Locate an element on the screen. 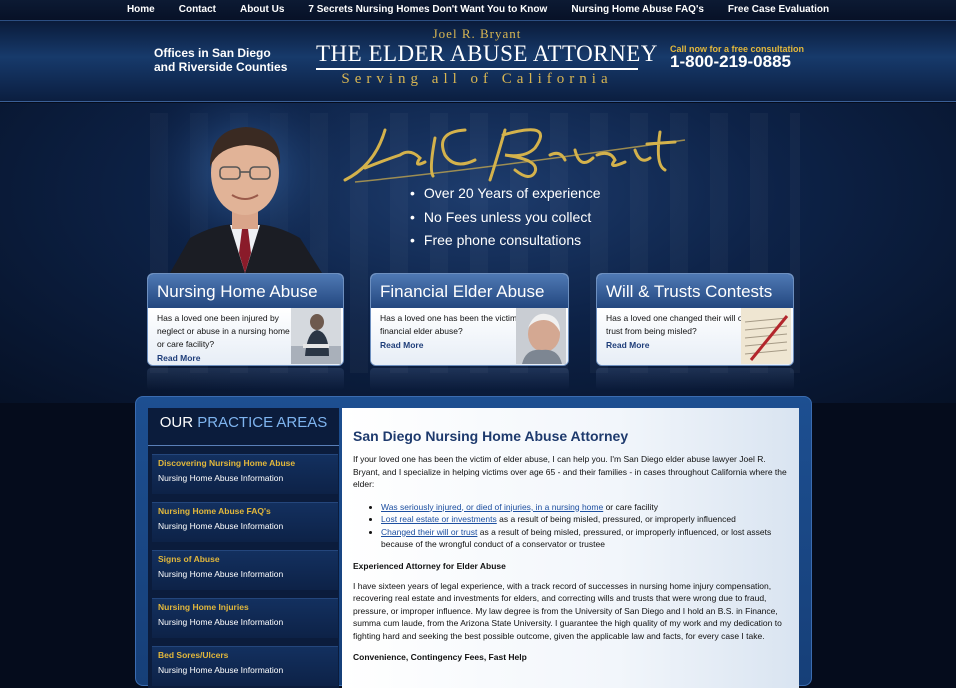  list-item-text: or care facility is located at coordinates (631, 506).